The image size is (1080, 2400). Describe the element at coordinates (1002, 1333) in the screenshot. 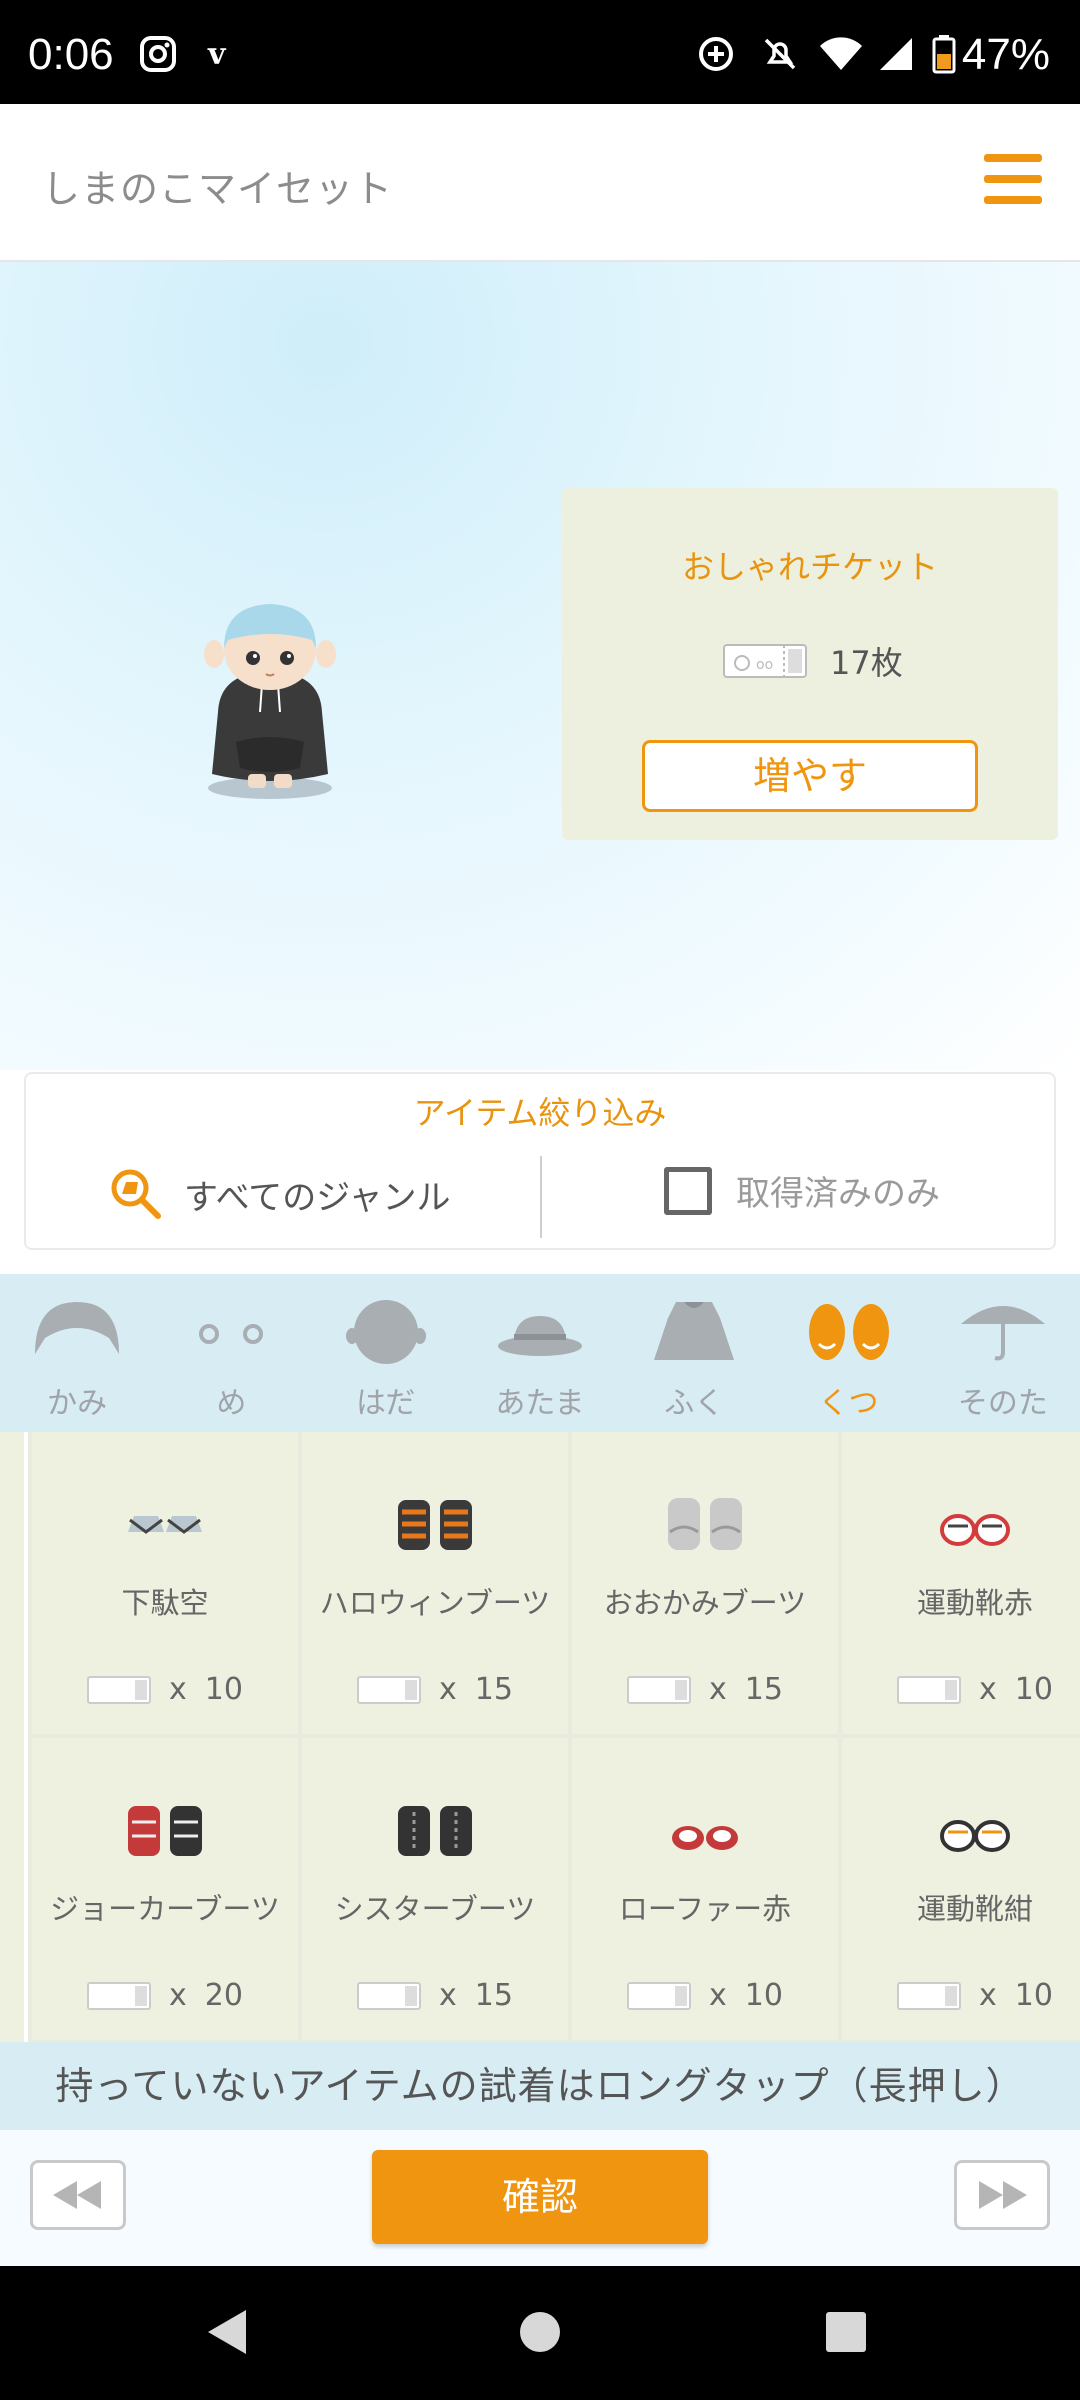

I see `umbrella-icon` at that location.